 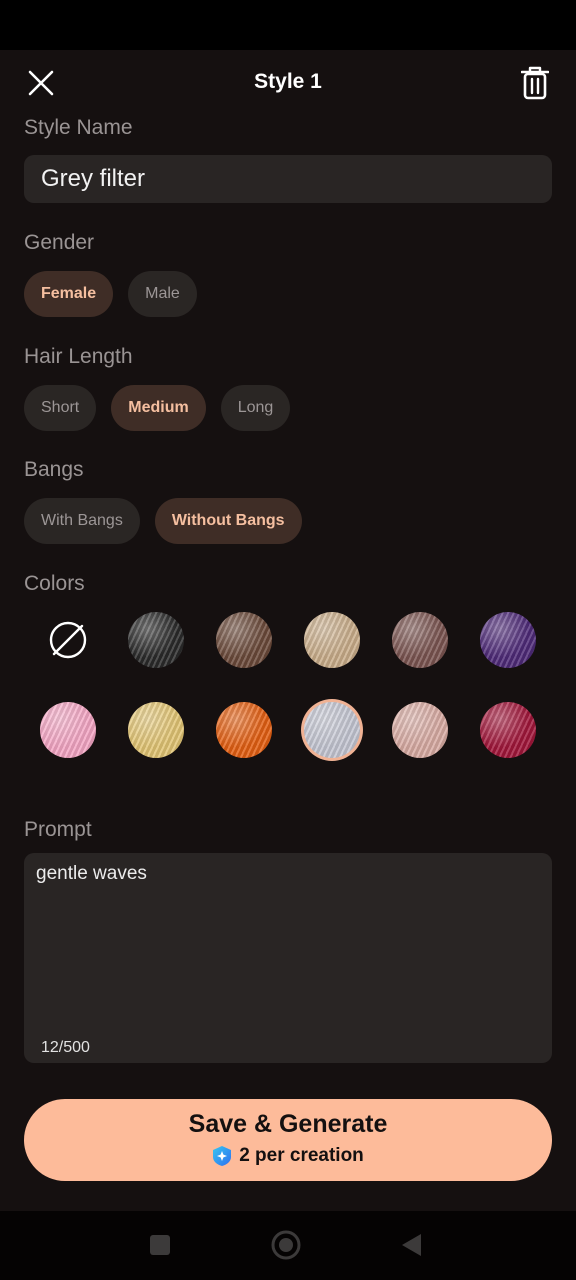 I want to click on gender-options: Female Male, so click(x=110, y=294).